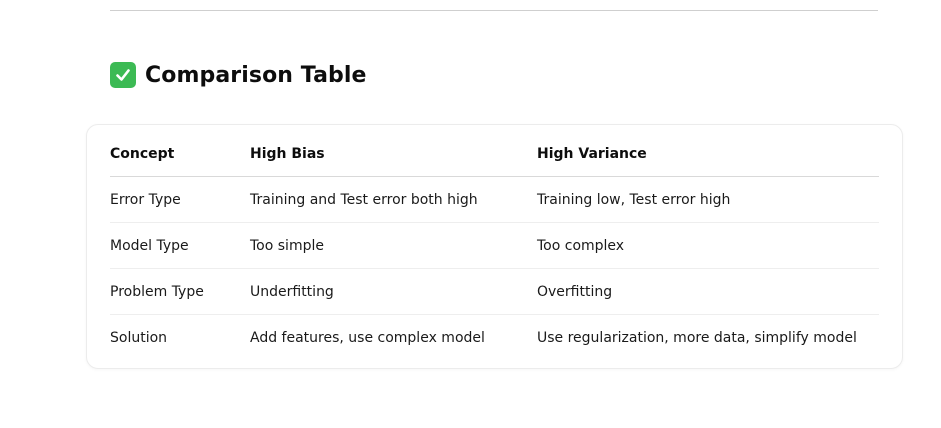  I want to click on column-header-concept: Concept, so click(180, 154).